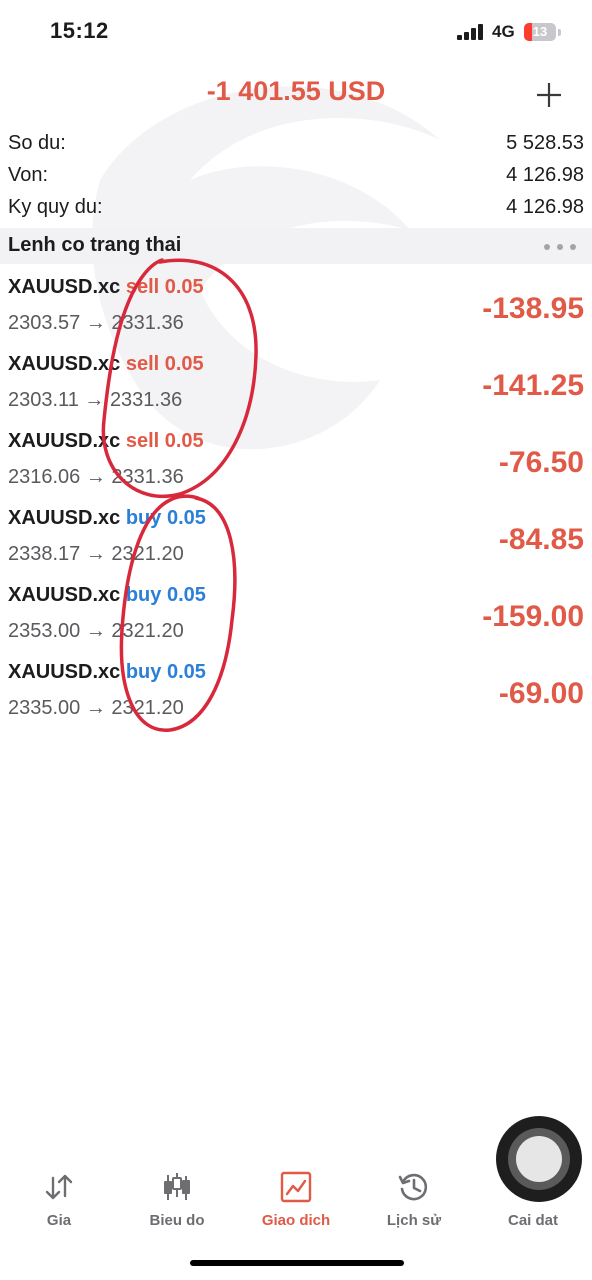 Image resolution: width=592 pixels, height=1280 pixels. I want to click on trade-chart-icon, so click(296, 1187).